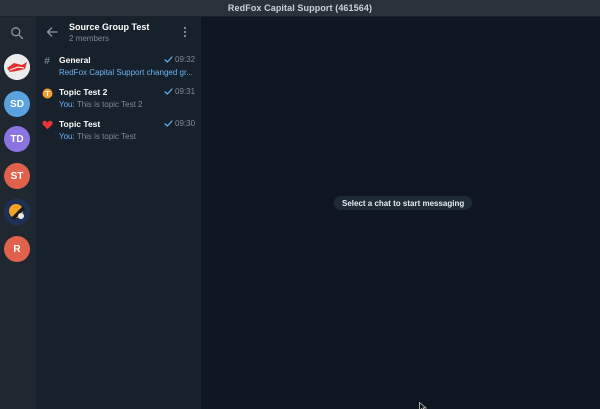 This screenshot has height=409, width=600. I want to click on chat-avatar-st: ST, so click(17, 176).